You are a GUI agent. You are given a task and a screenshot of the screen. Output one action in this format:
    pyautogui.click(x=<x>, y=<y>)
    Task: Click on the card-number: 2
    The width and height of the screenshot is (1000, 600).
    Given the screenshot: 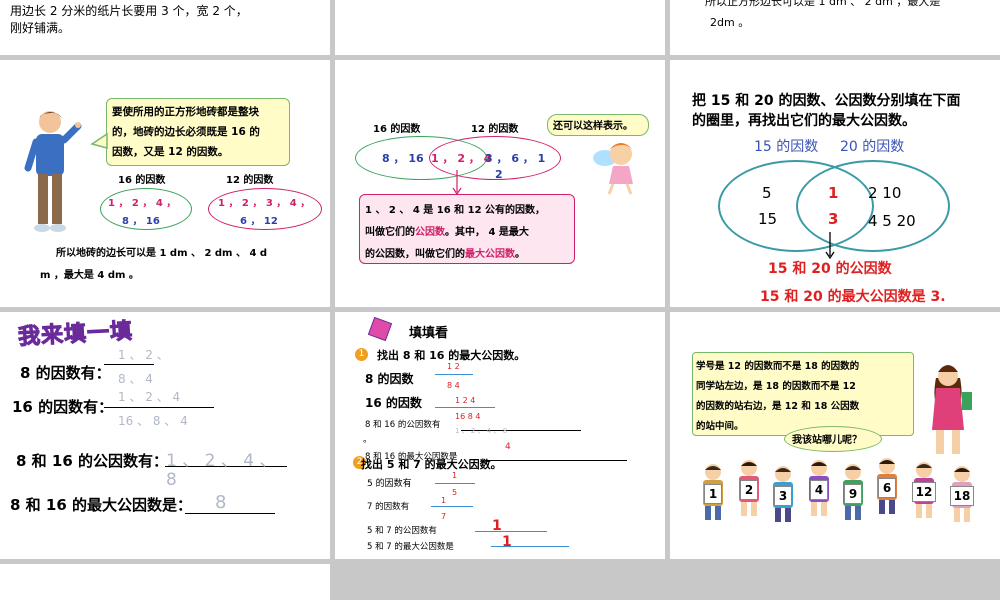 What is the action you would take?
    pyautogui.click(x=749, y=490)
    